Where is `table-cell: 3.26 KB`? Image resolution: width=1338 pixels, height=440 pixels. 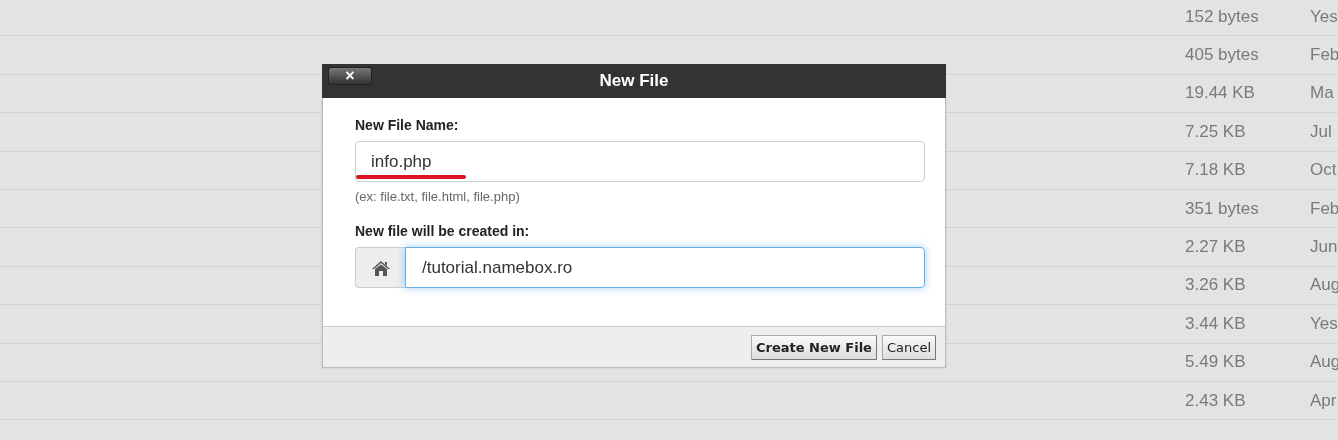
table-cell: 3.26 KB is located at coordinates (1215, 285).